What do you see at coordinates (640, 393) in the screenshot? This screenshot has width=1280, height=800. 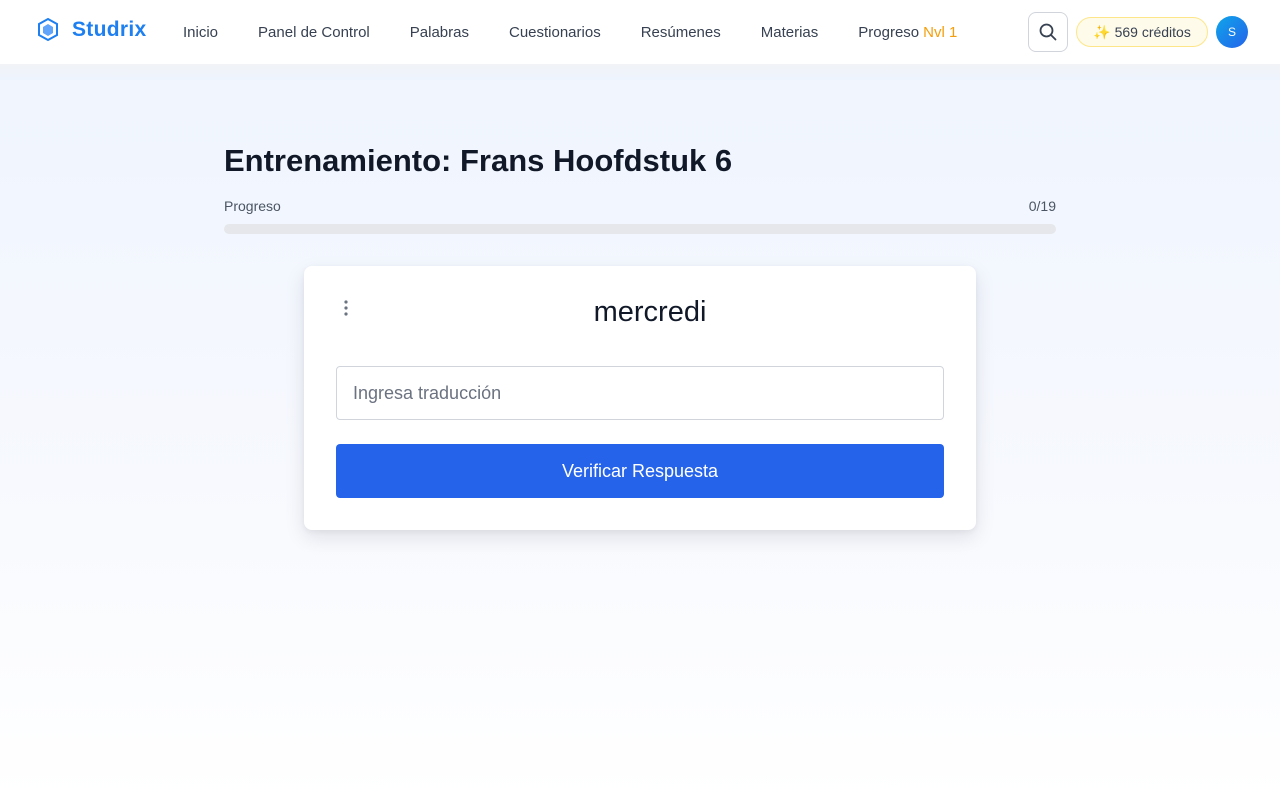 I see `translation-input` at bounding box center [640, 393].